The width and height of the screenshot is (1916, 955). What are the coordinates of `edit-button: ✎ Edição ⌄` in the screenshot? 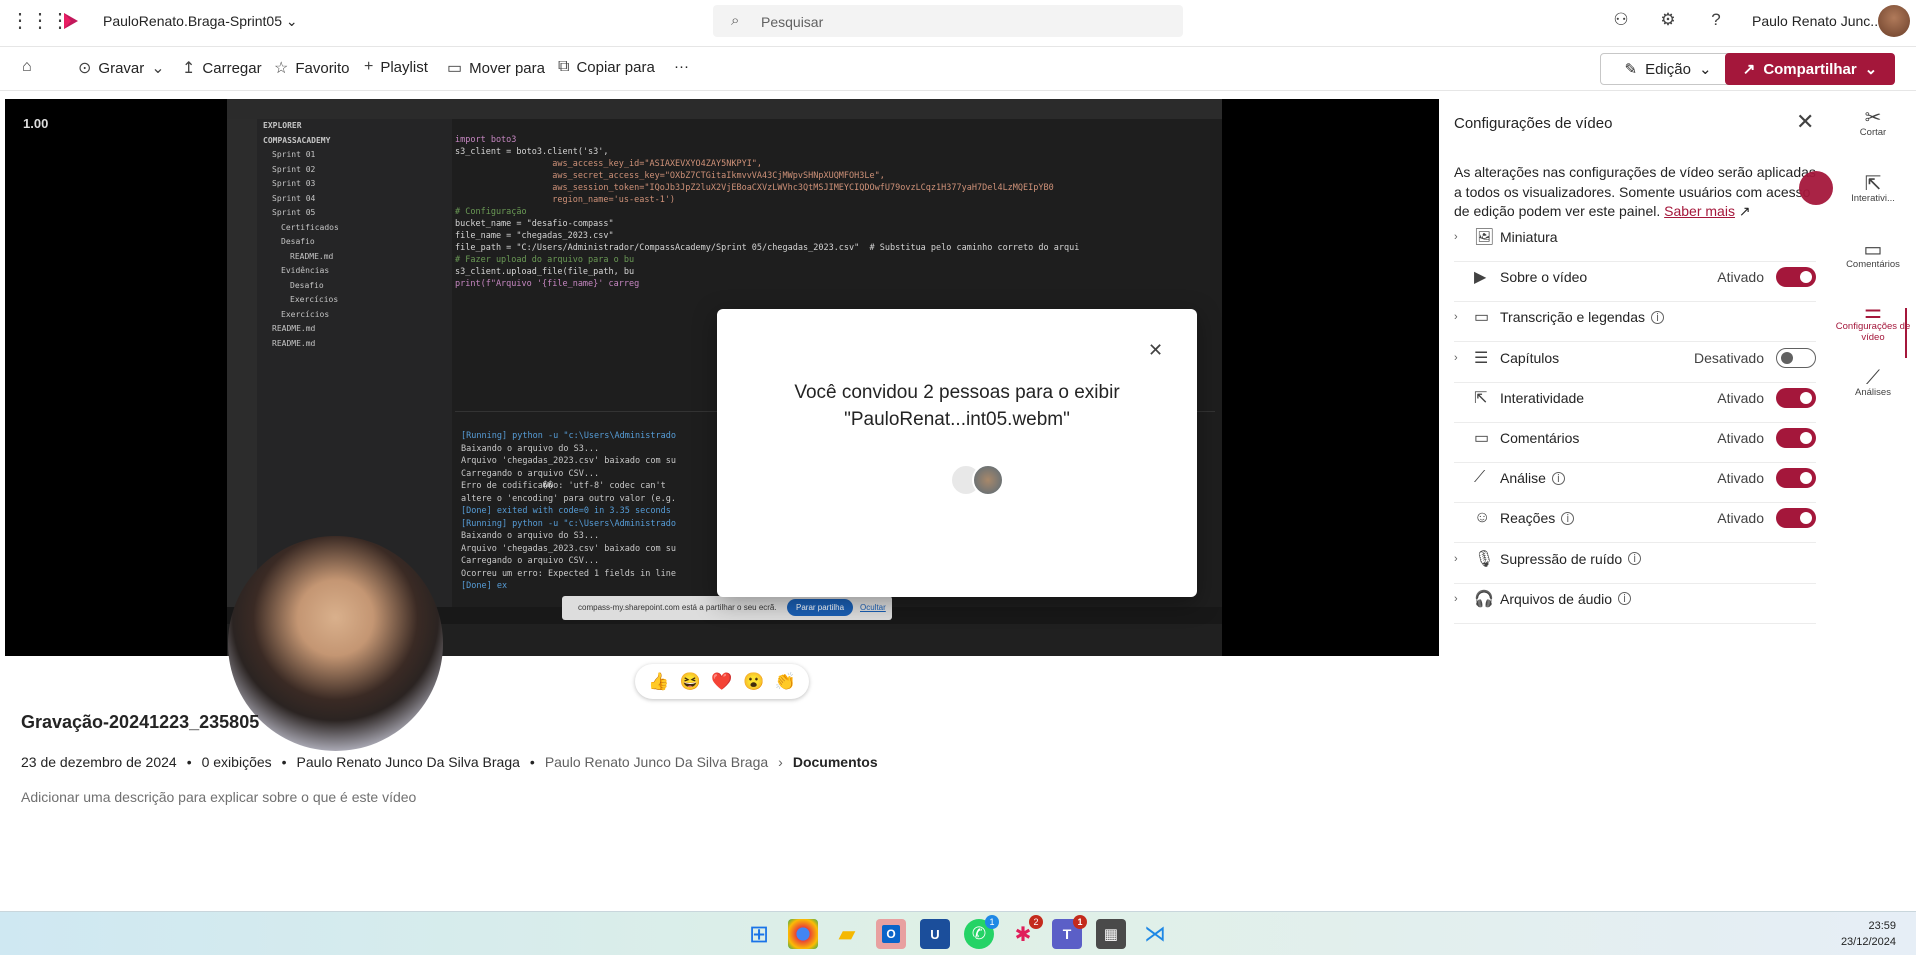 It's located at (1668, 69).